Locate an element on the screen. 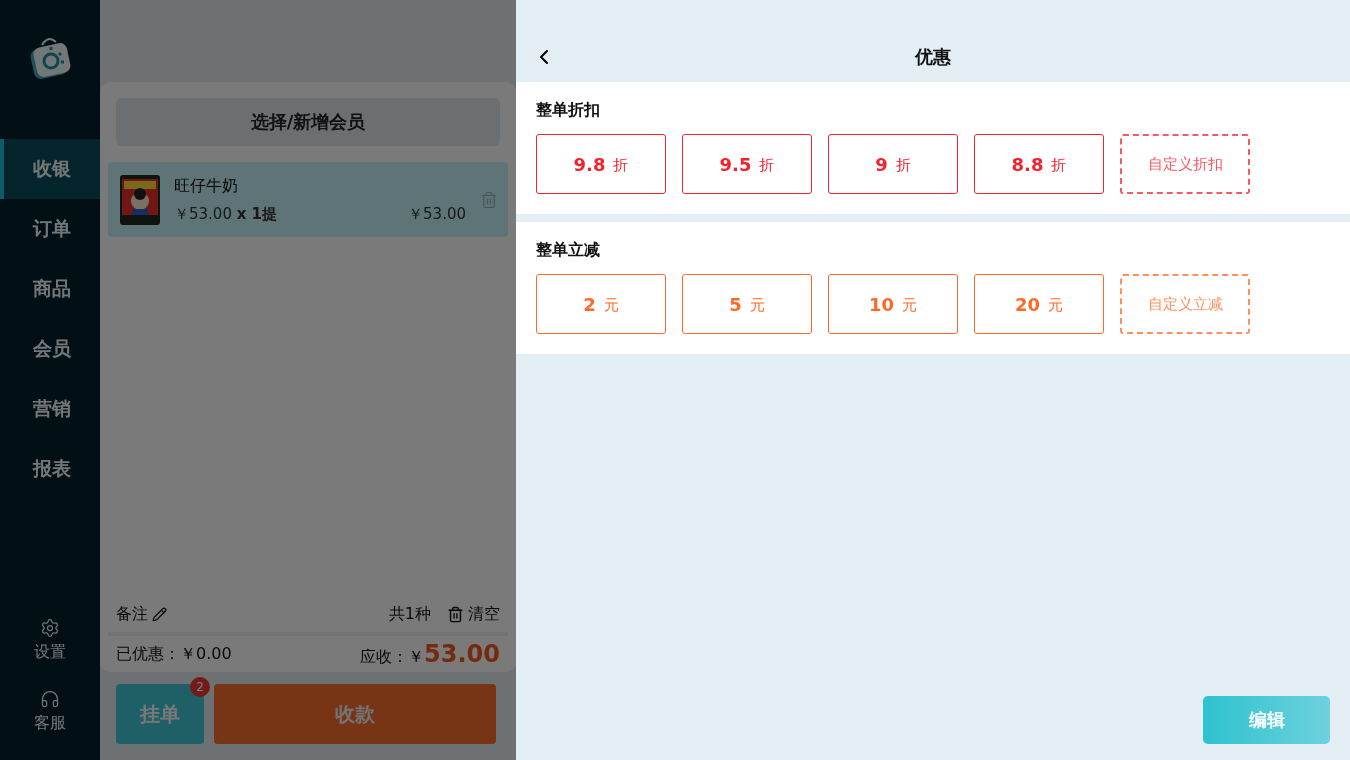 The height and width of the screenshot is (760, 1350). nav-label: 设置 is located at coordinates (50, 652).